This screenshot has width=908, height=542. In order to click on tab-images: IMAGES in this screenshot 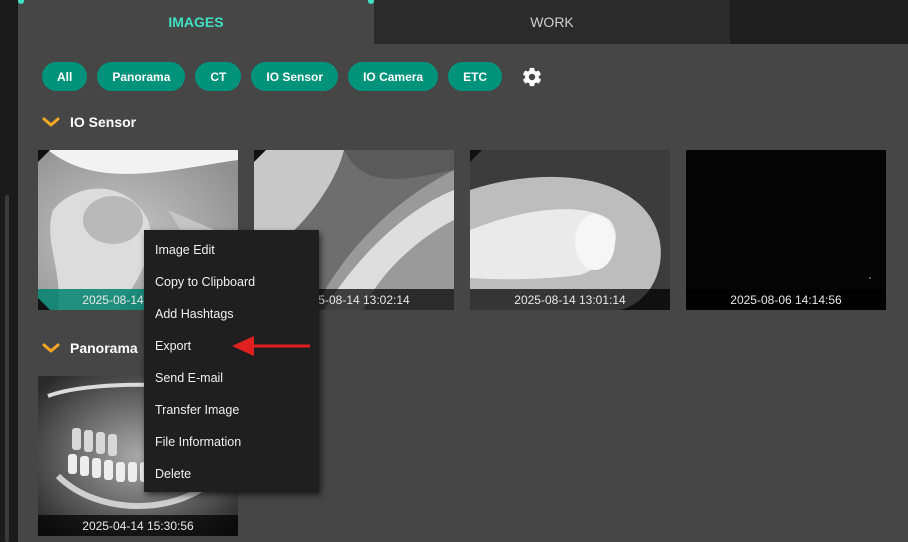, I will do `click(196, 22)`.